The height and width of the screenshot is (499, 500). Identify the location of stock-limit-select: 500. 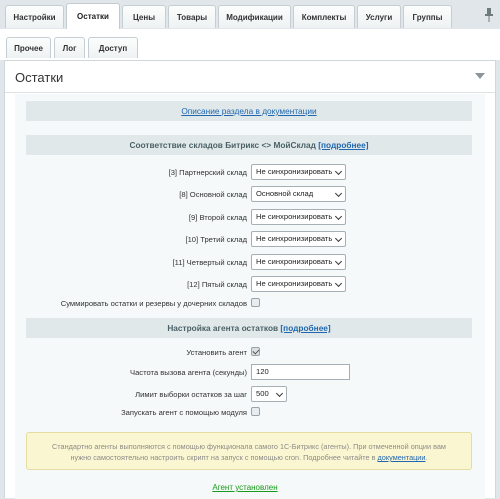
(269, 394).